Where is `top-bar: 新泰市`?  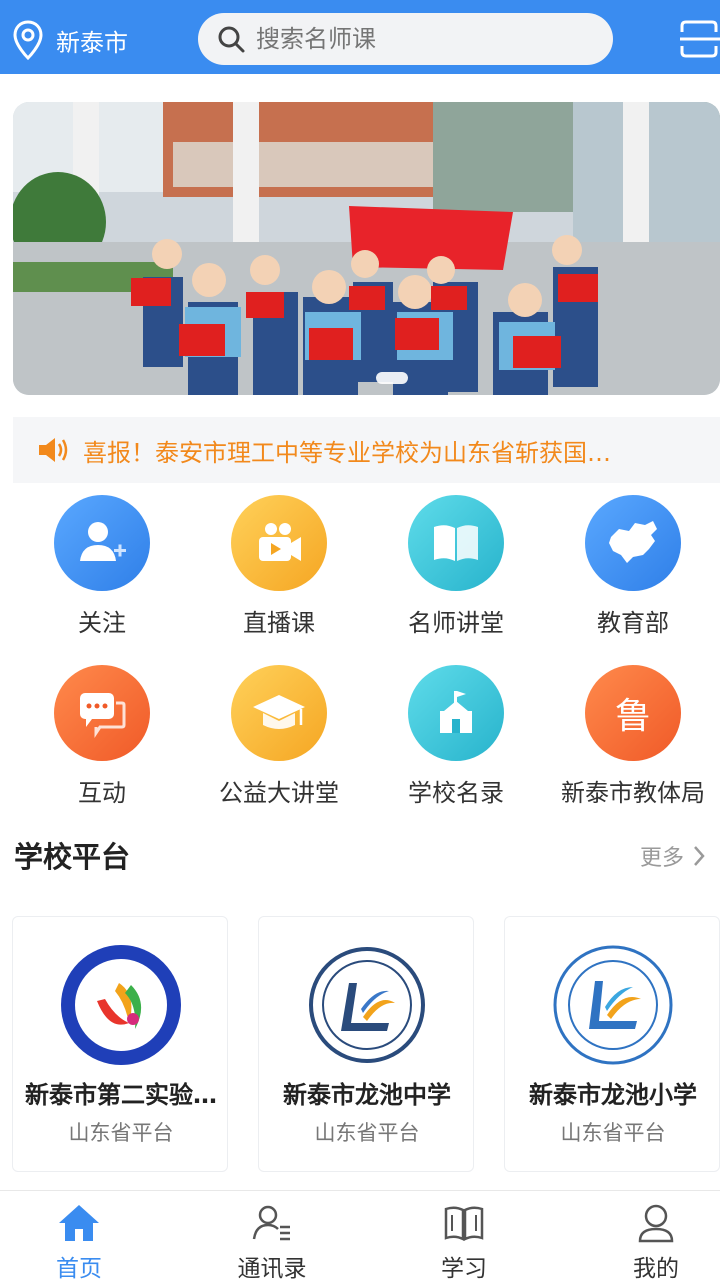
top-bar: 新泰市 is located at coordinates (360, 37).